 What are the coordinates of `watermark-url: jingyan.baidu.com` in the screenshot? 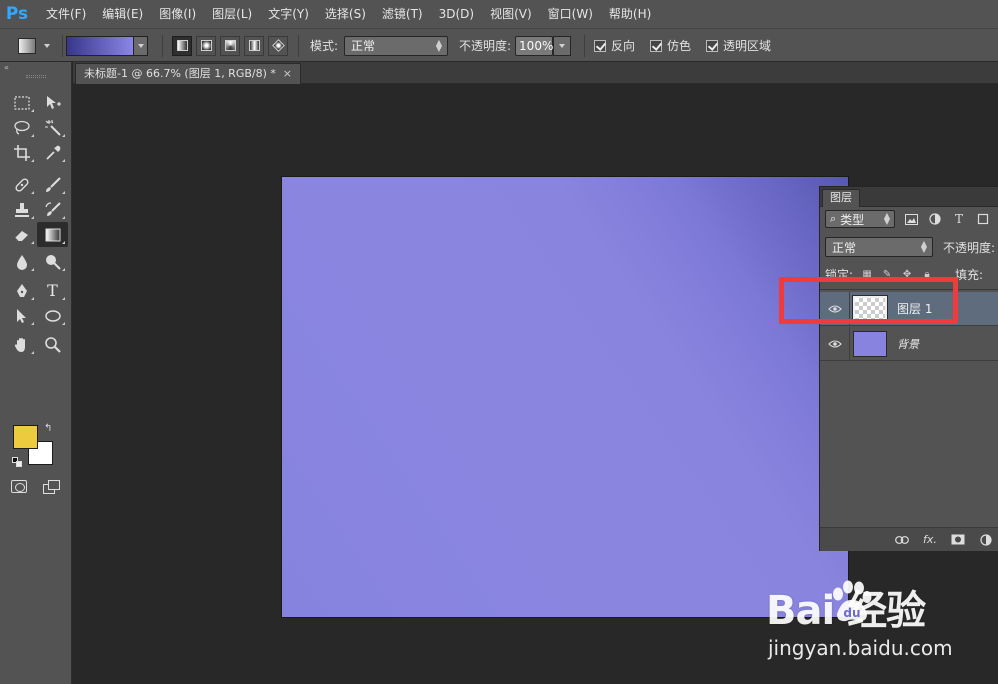 It's located at (860, 648).